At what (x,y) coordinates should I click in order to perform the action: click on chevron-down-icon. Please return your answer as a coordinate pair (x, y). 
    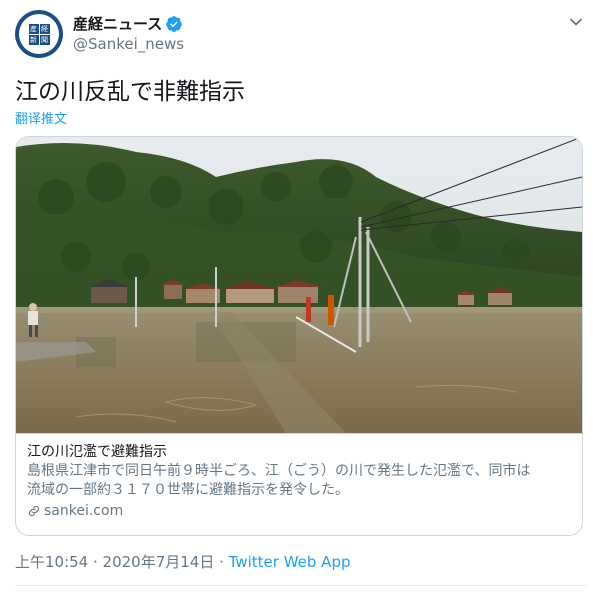
    Looking at the image, I should click on (576, 22).